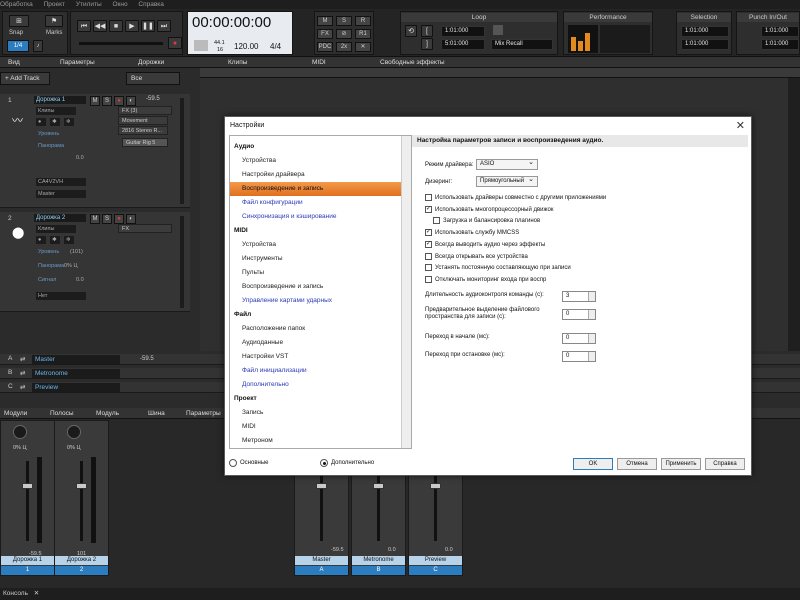  I want to click on nav-item: Запись, so click(315, 413).